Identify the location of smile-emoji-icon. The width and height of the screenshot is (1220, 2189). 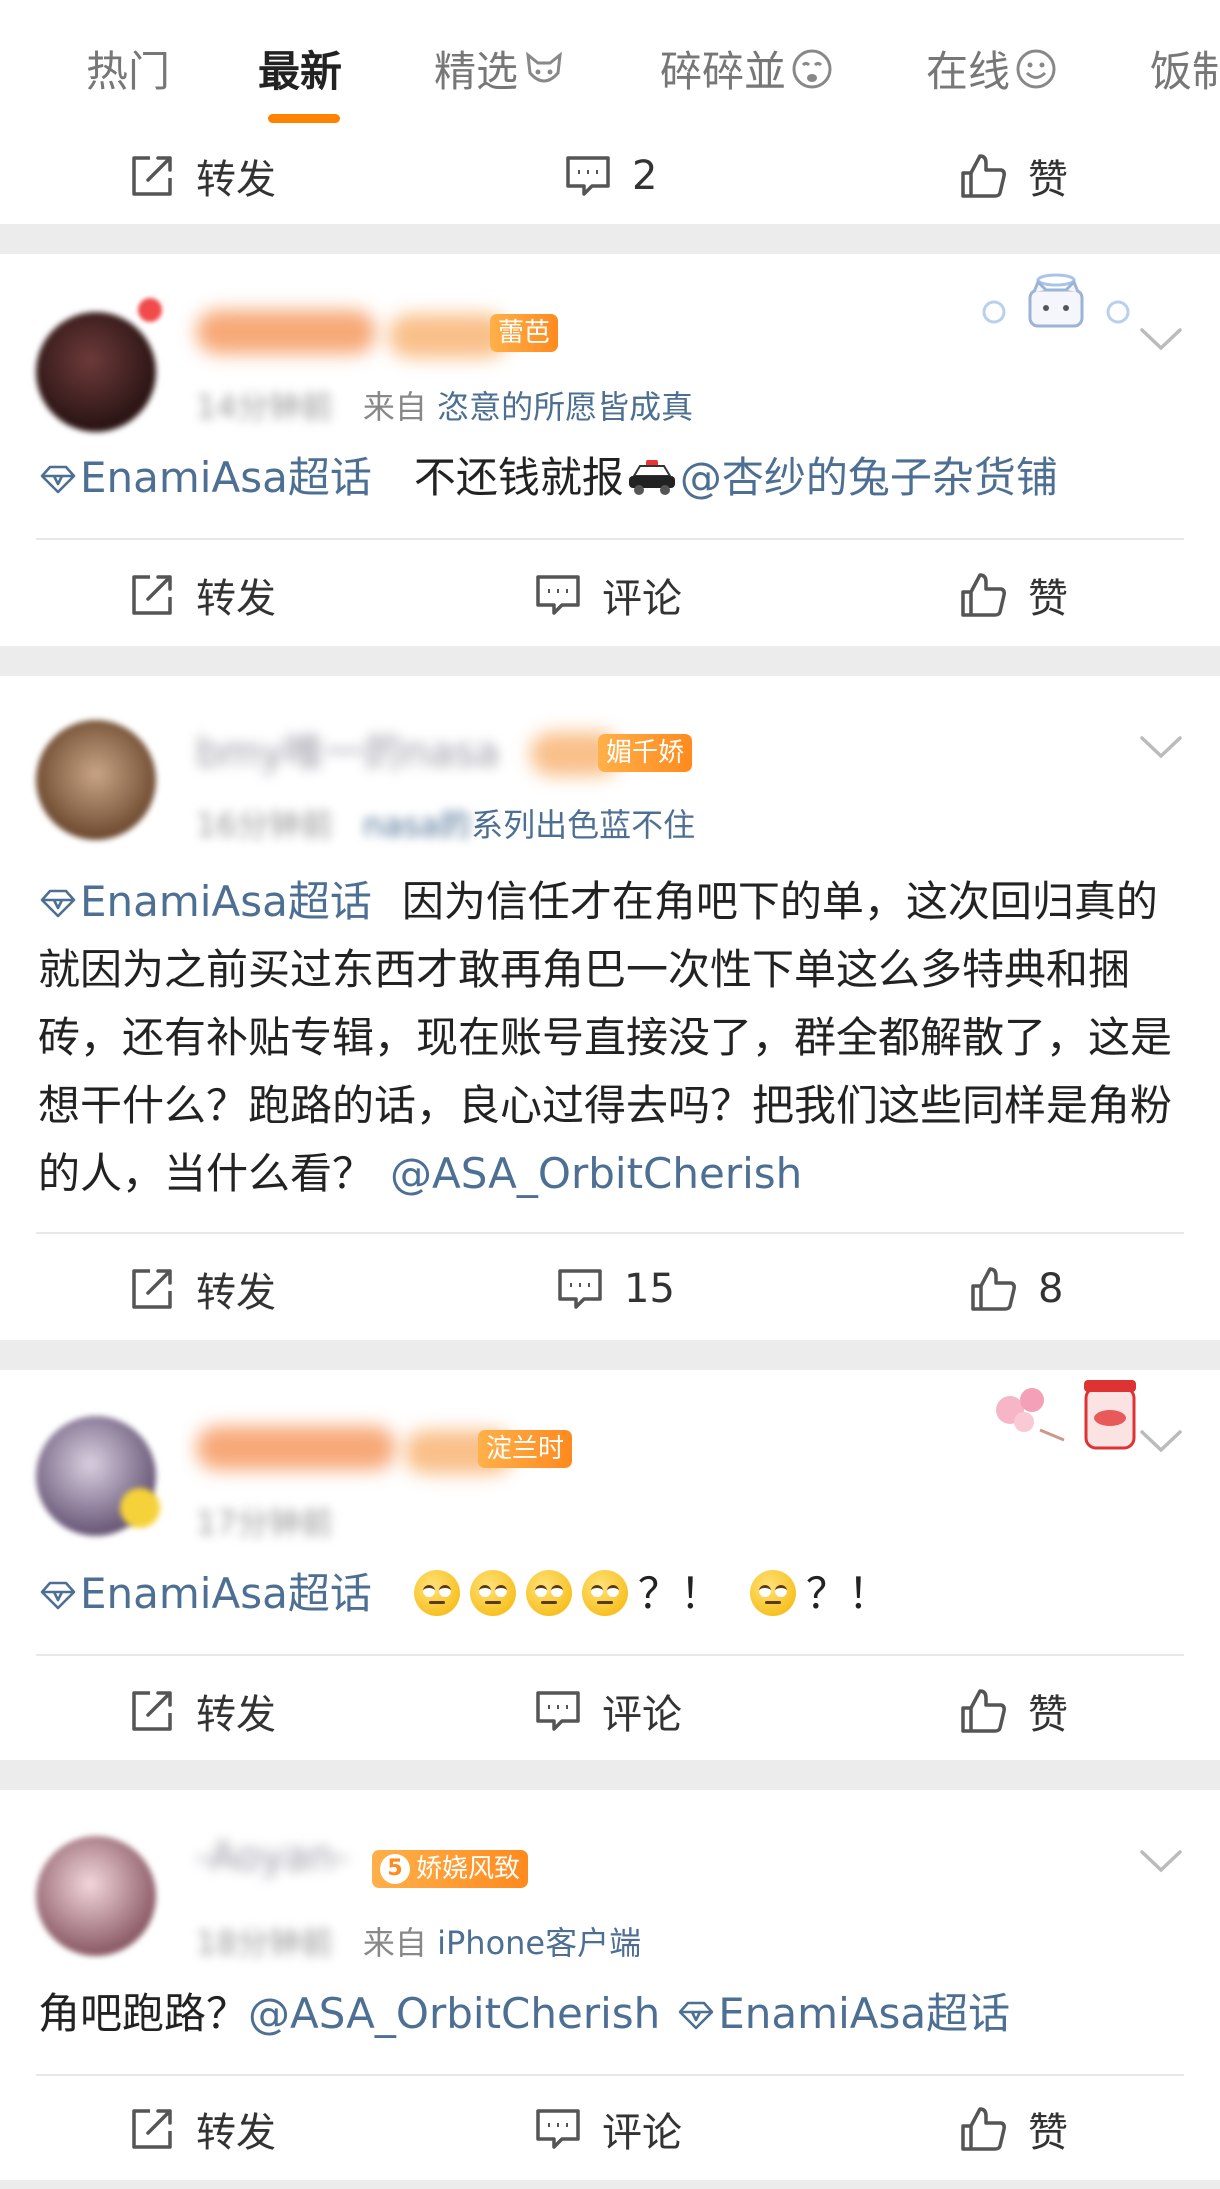
(1036, 68).